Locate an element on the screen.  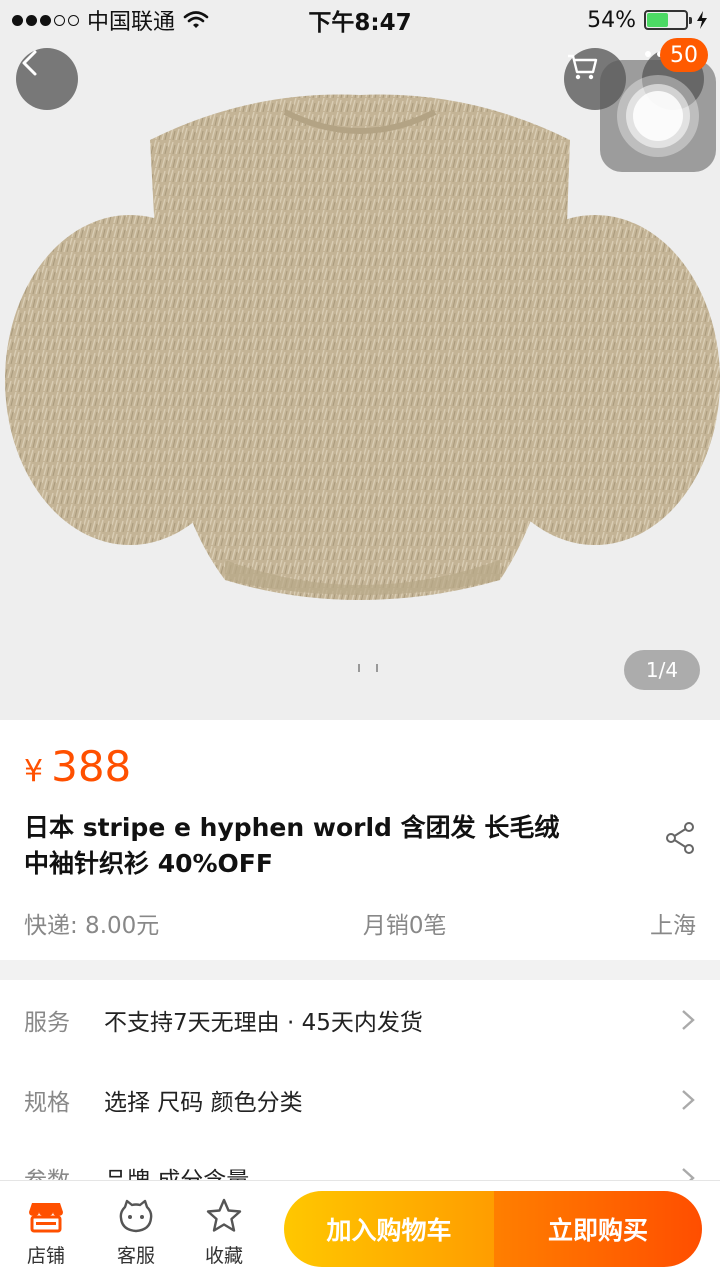
product-meta: 快递: 8.00元 月销0笔 上海 is located at coordinates (360, 923).